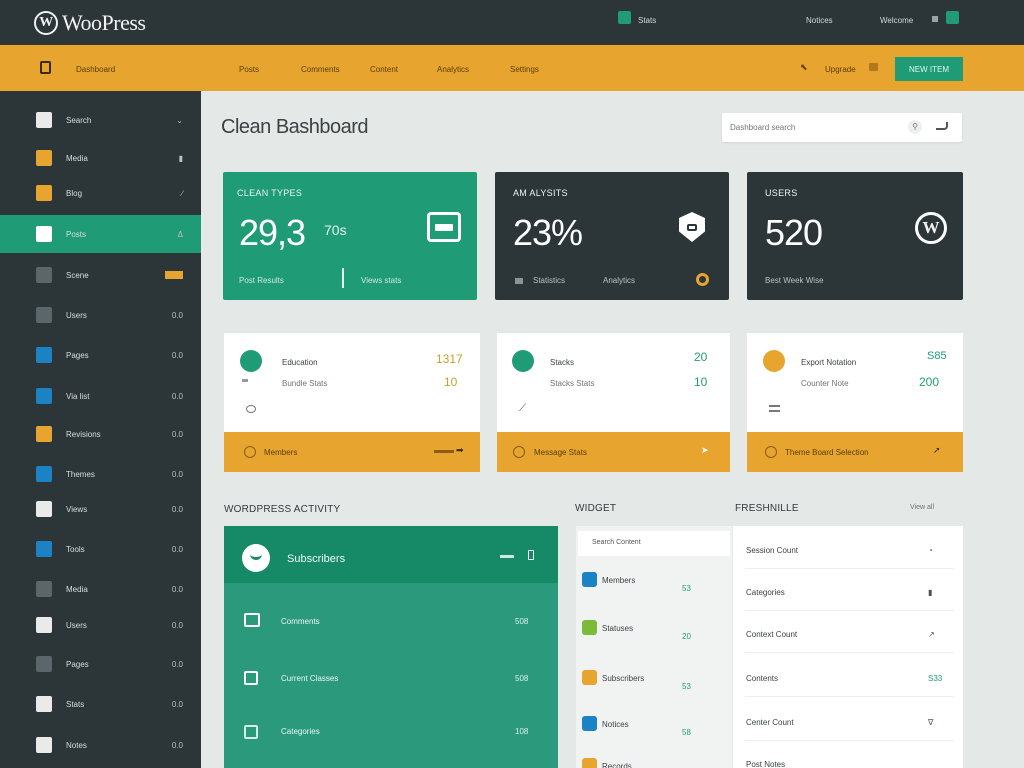 The width and height of the screenshot is (1024, 768). What do you see at coordinates (305, 383) in the screenshot?
I see `card-sub: Bundle Stats` at bounding box center [305, 383].